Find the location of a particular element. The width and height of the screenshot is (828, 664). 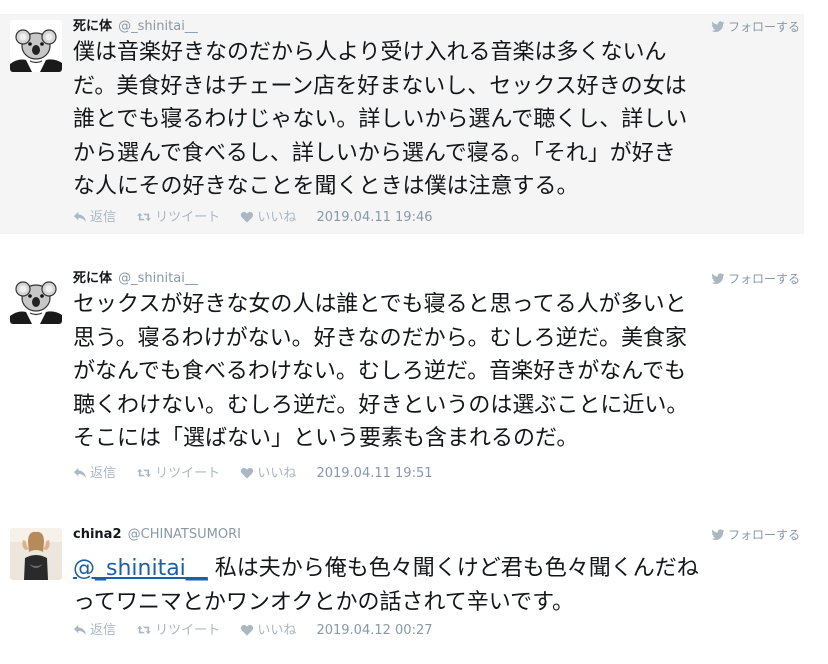

tweet-timestamp: 2019.04.11 19:51 is located at coordinates (374, 474).